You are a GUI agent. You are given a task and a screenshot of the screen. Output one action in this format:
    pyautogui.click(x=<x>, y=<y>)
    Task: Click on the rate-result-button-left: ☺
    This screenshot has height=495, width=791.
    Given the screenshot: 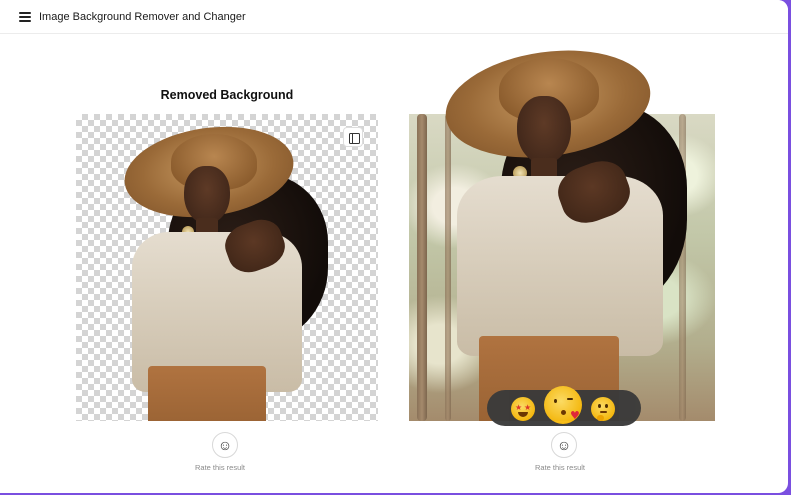 What is the action you would take?
    pyautogui.click(x=225, y=445)
    